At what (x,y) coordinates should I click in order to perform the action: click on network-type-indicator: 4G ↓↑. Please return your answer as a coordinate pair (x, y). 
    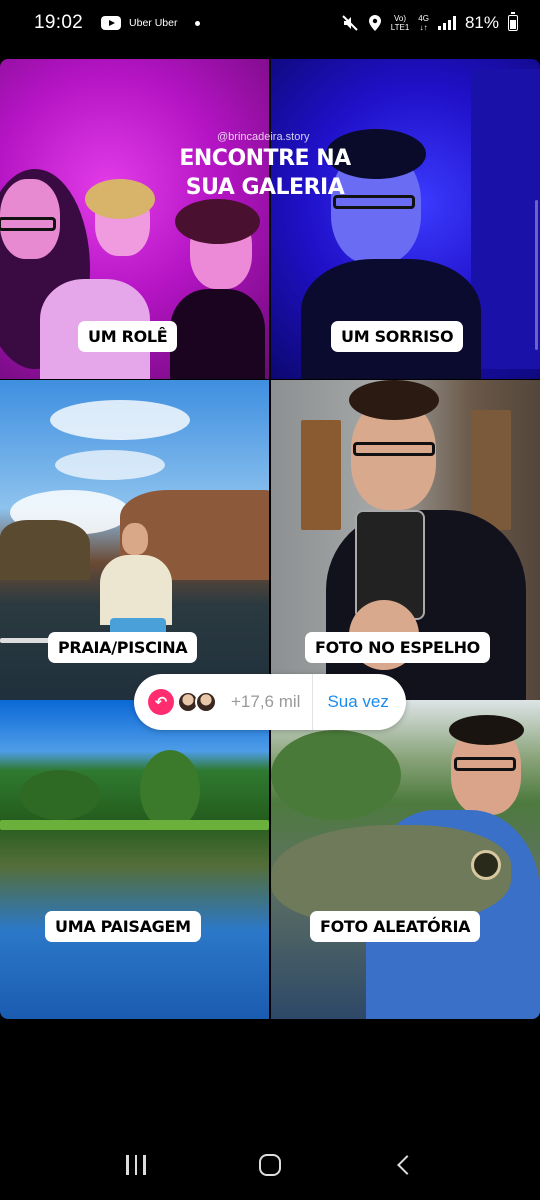
    Looking at the image, I should click on (423, 23).